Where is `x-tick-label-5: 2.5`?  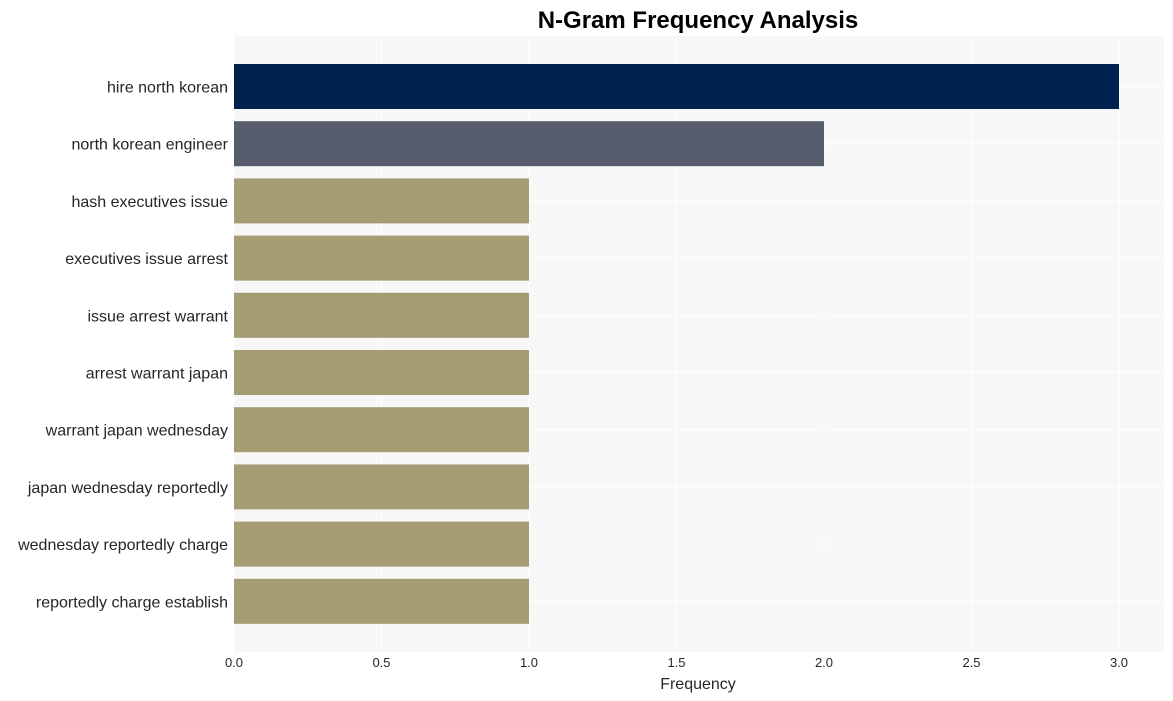
x-tick-label-5: 2.5 is located at coordinates (971, 662).